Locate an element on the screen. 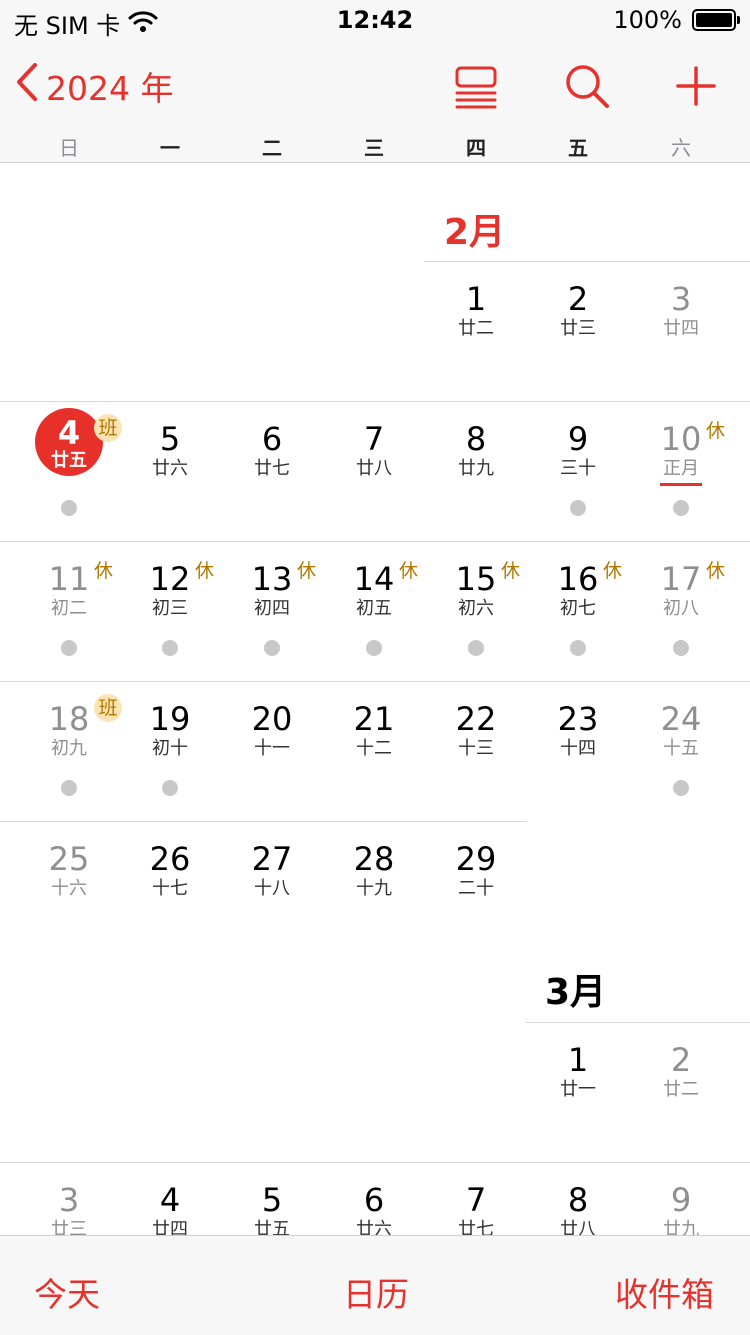 This screenshot has height=1335, width=750. day-cell: 3 廿四 is located at coordinates (681, 332).